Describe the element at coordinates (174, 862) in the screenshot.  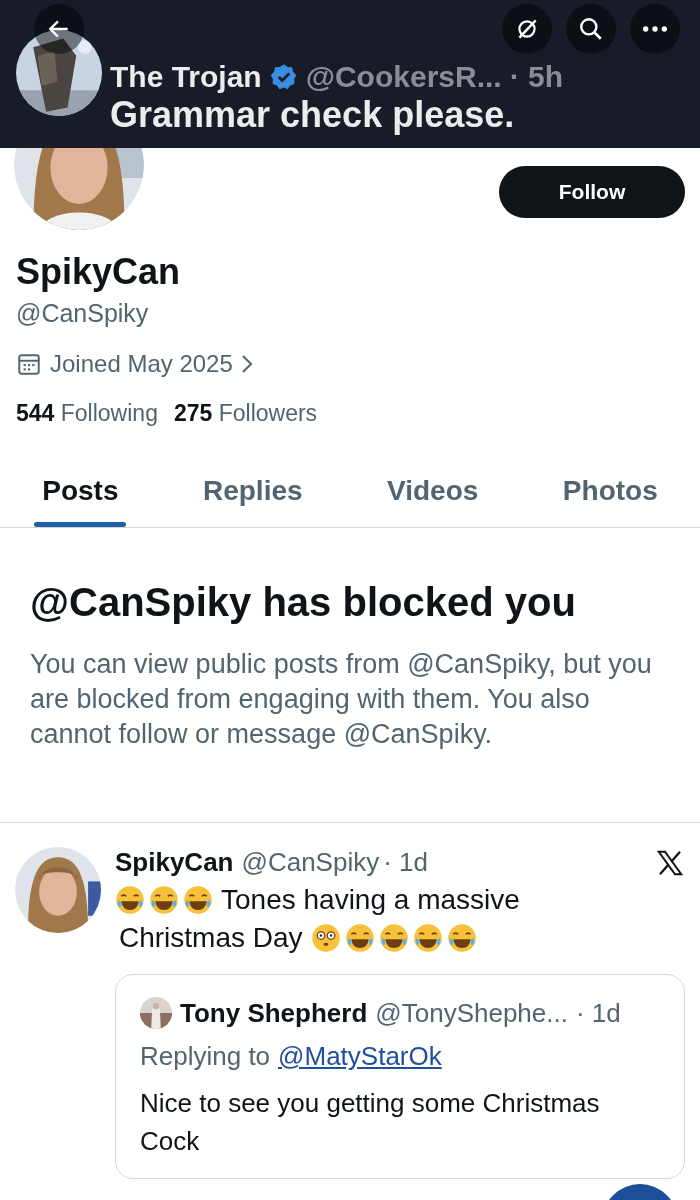
I see `author-name: SpikyCan` at that location.